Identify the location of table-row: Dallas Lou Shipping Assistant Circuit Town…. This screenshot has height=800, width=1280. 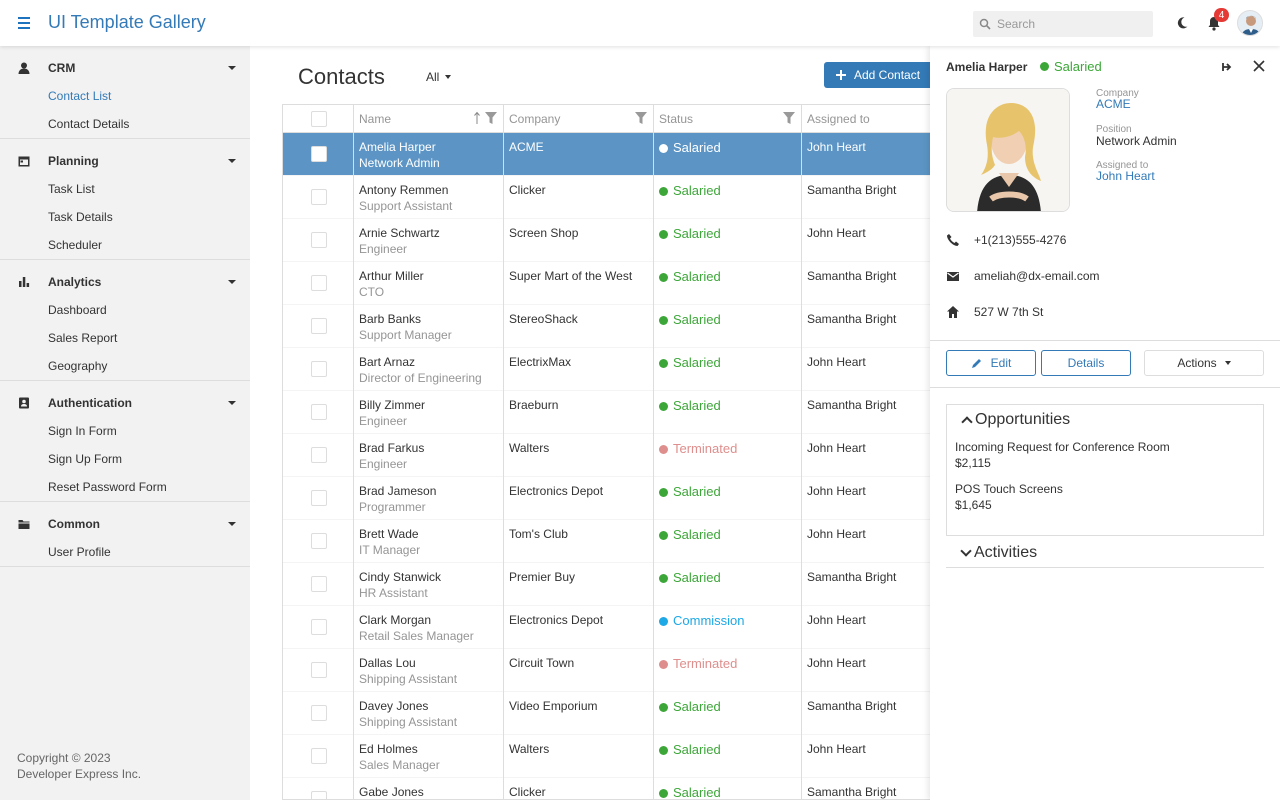
(606, 670).